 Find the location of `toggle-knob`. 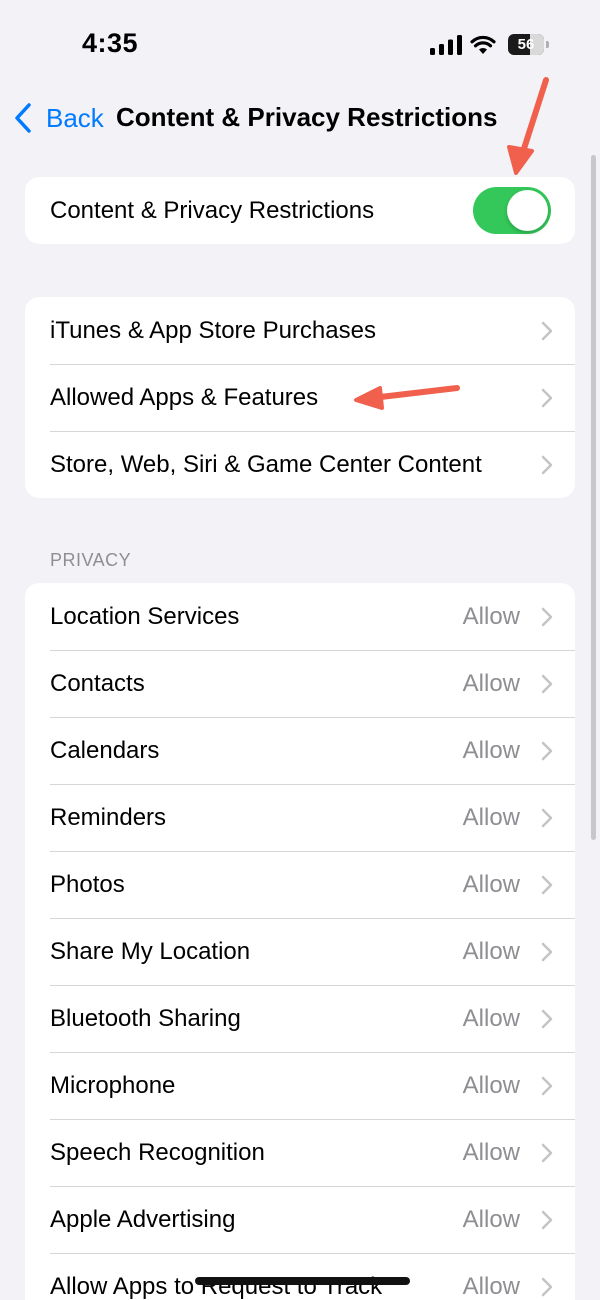

toggle-knob is located at coordinates (527, 210).